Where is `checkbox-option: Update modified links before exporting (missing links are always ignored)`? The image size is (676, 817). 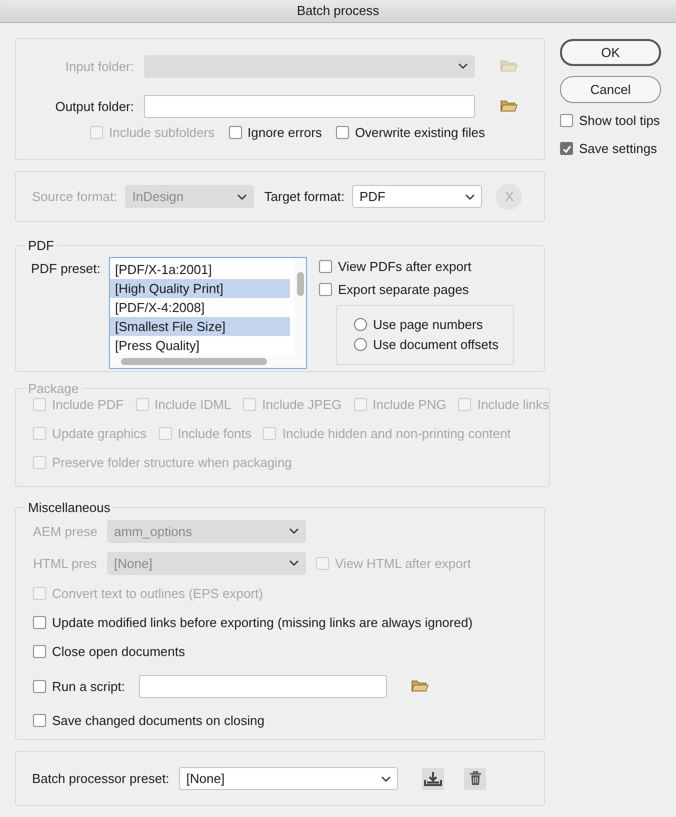 checkbox-option: Update modified links before exporting (missing links are always ignored) is located at coordinates (253, 622).